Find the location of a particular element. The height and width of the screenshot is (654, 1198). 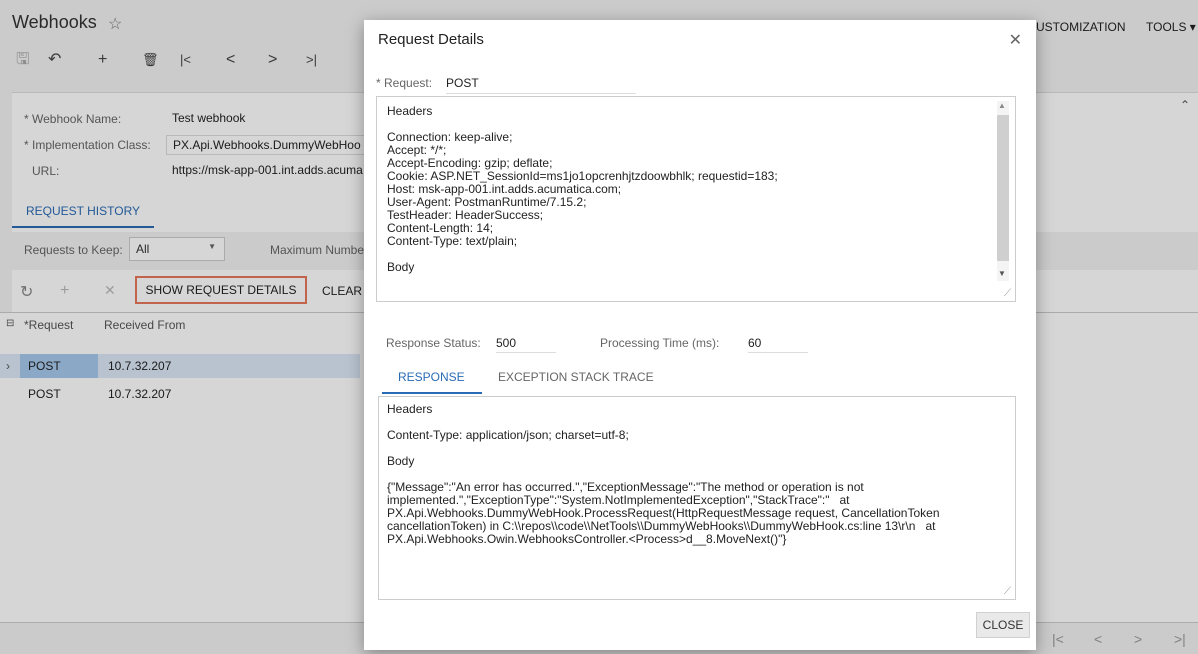

close-icon: ✕ is located at coordinates (1015, 40).